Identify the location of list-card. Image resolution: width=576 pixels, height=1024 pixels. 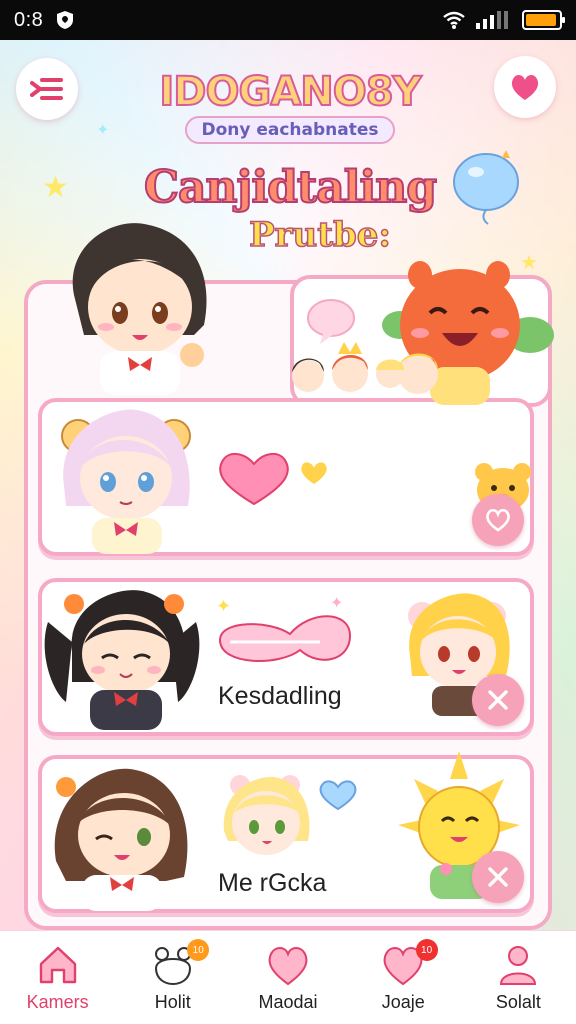
(286, 477).